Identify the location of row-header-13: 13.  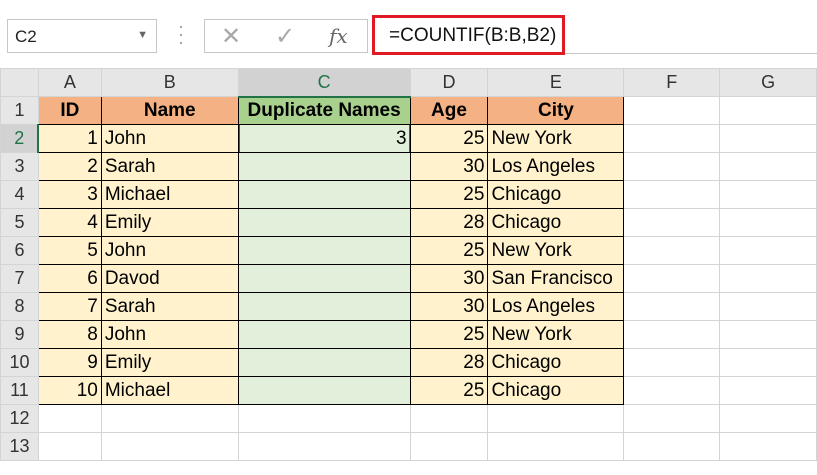
(19, 446).